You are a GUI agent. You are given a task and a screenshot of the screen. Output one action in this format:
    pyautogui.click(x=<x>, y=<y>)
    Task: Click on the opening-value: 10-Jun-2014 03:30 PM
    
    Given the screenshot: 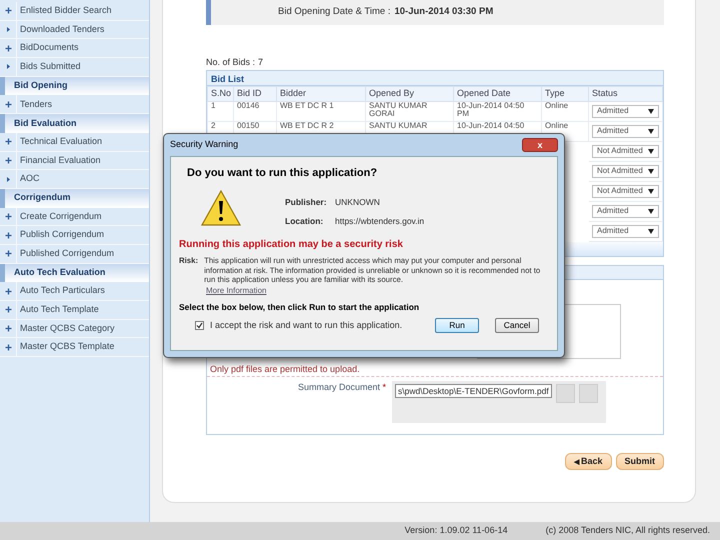 What is the action you would take?
    pyautogui.click(x=444, y=12)
    